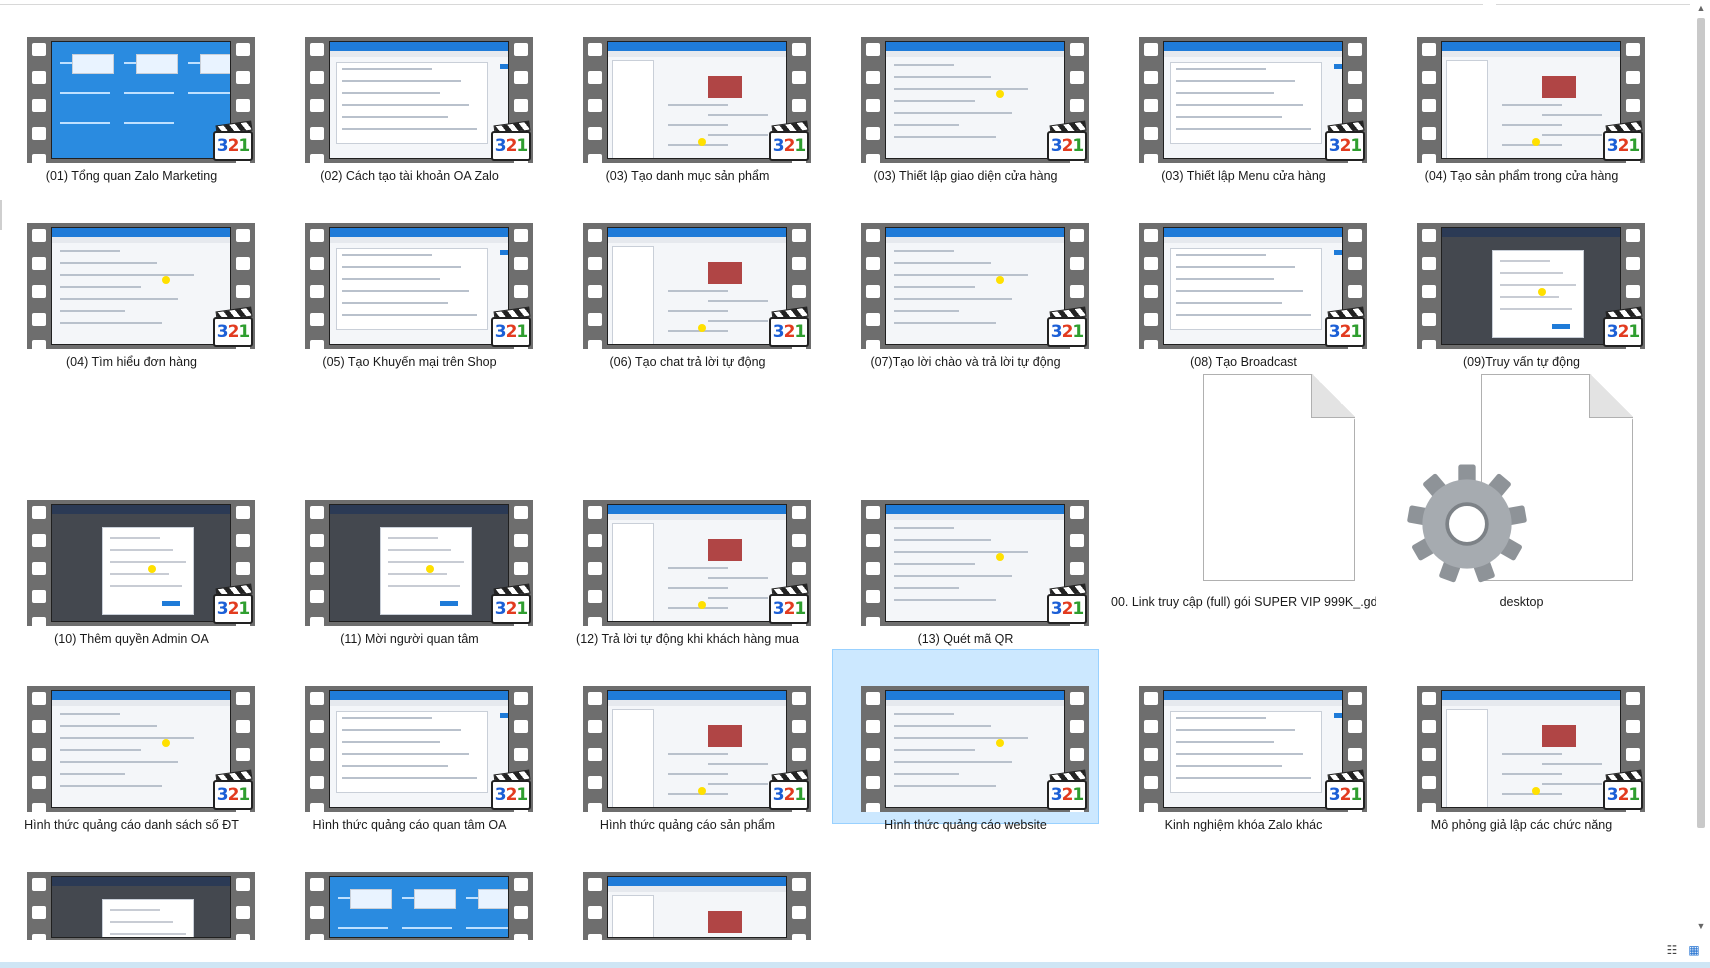 This screenshot has height=968, width=1710. What do you see at coordinates (965, 825) in the screenshot?
I see `file-name-label: Hình thức quảng cáo website` at bounding box center [965, 825].